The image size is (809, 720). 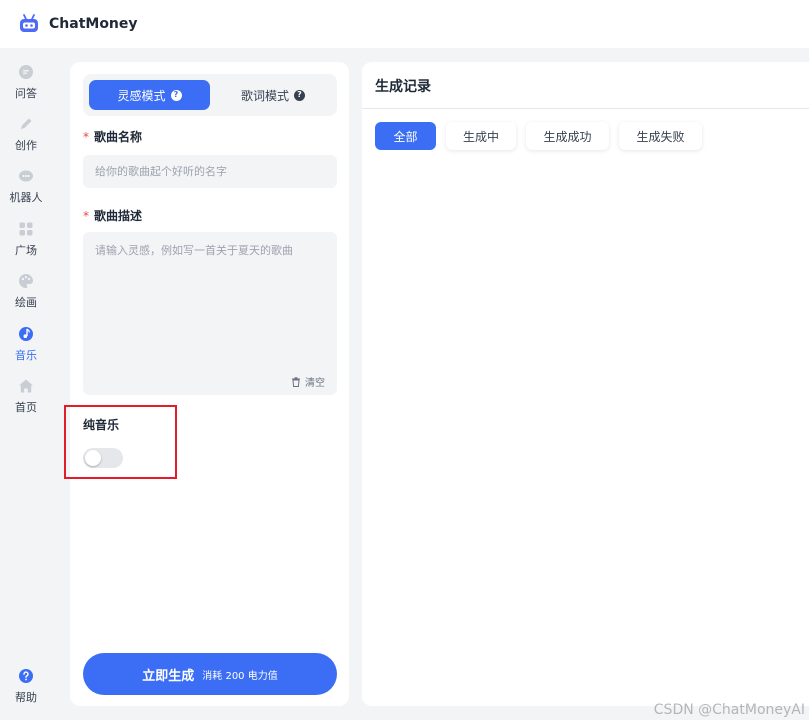 What do you see at coordinates (26, 93) in the screenshot?
I see `sidebar-item-label: 问答` at bounding box center [26, 93].